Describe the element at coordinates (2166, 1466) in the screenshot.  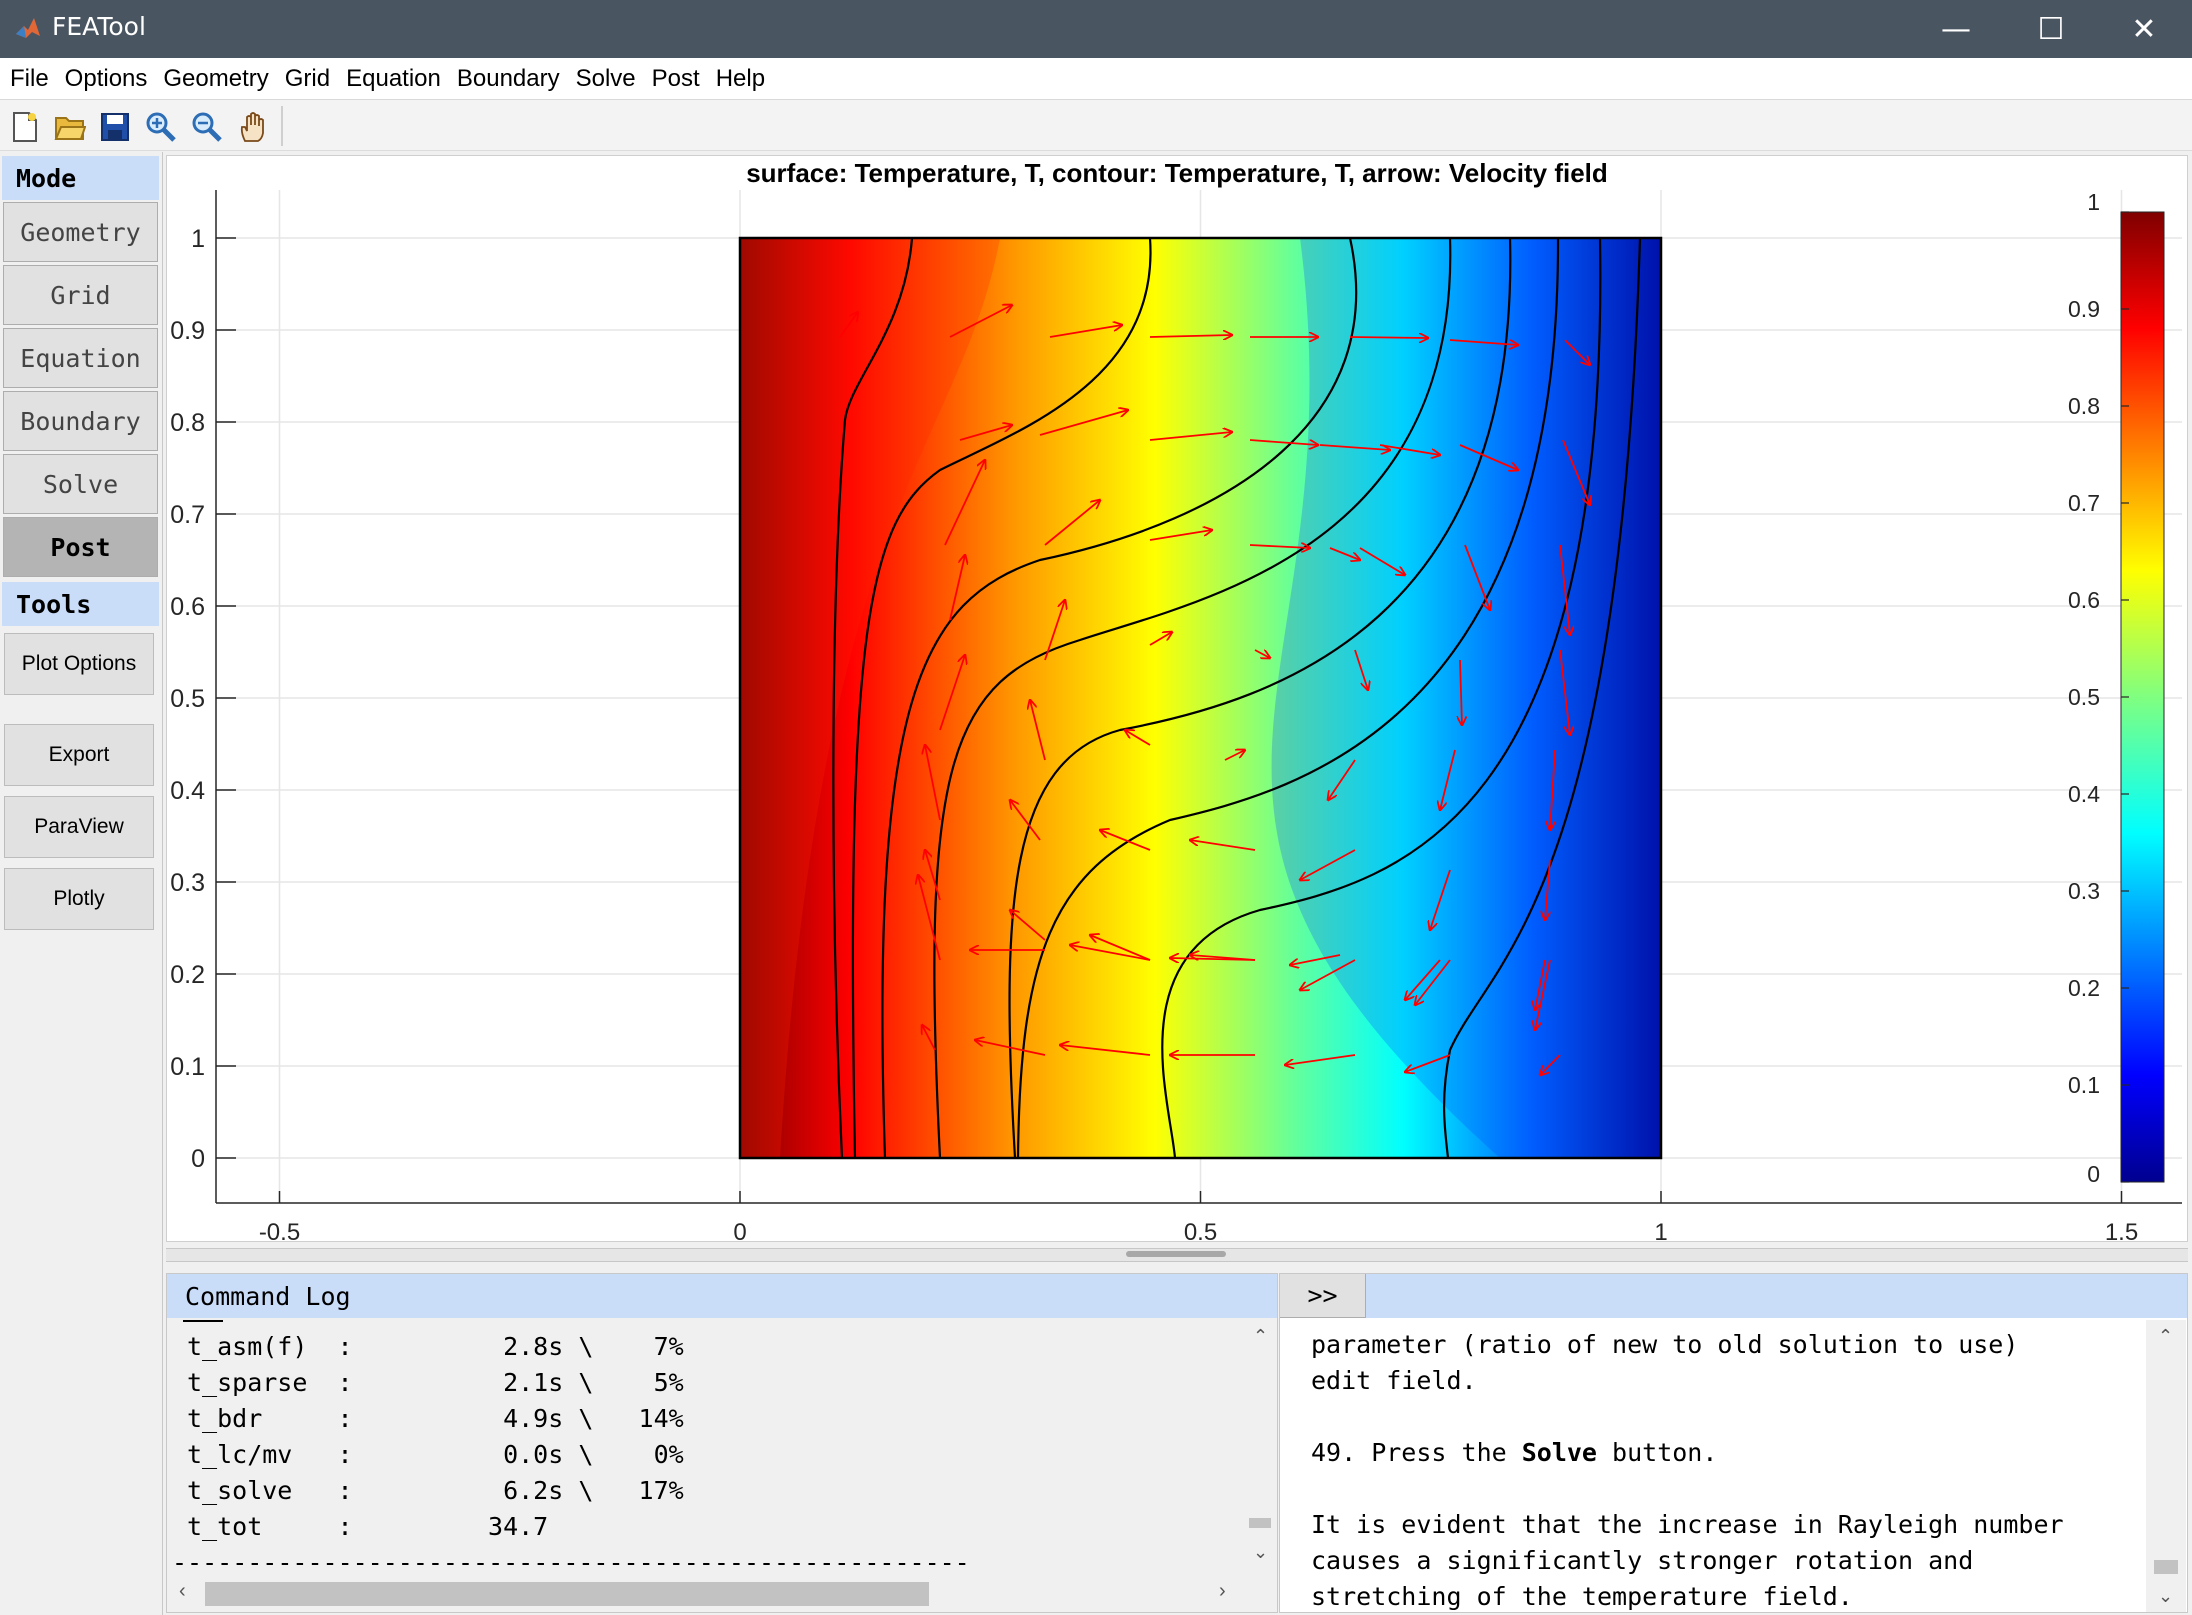
I see `tutorial-vertical-scrollbar: ⌃ ⌄` at that location.